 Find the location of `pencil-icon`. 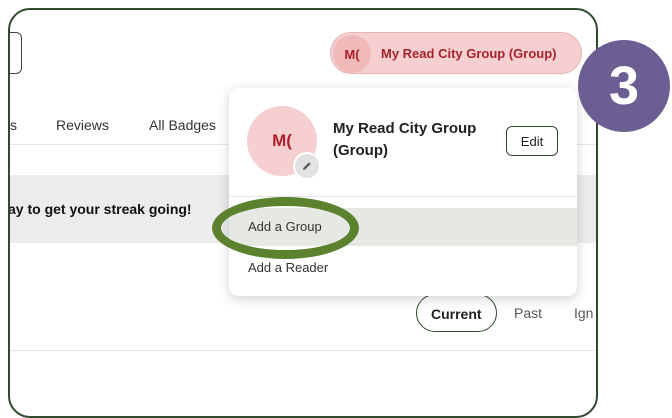

pencil-icon is located at coordinates (307, 166).